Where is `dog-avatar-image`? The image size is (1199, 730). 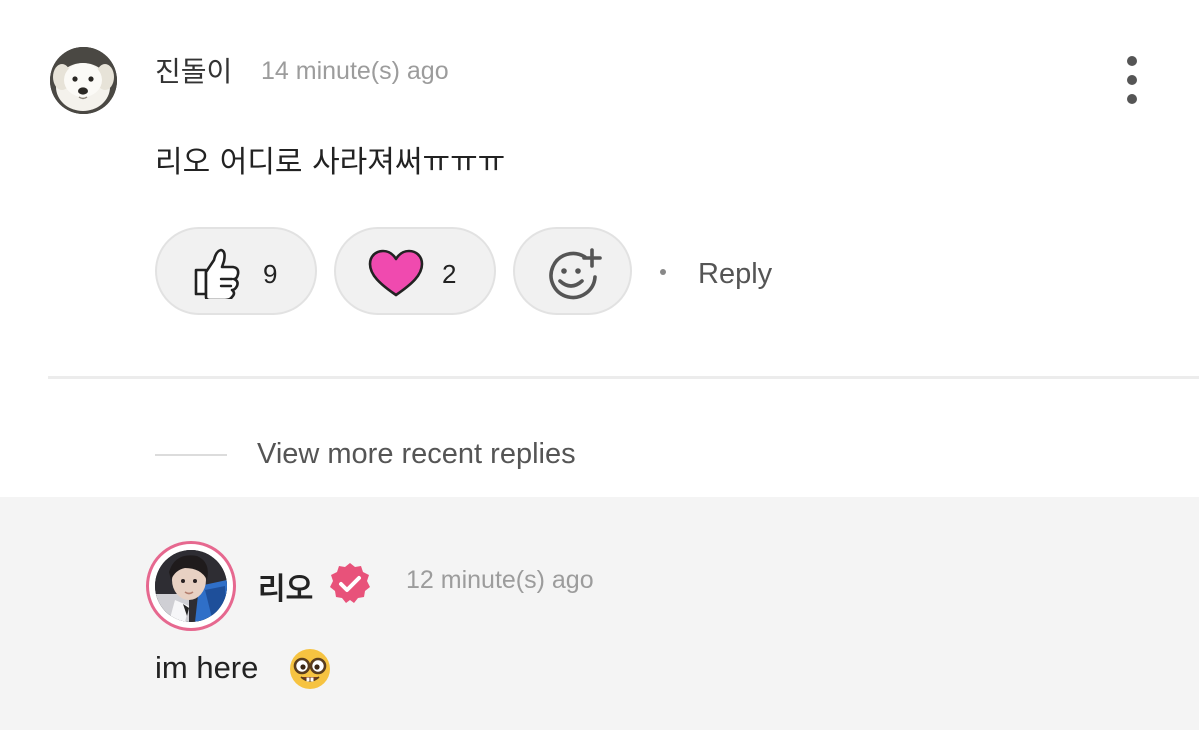
dog-avatar-image is located at coordinates (83, 80).